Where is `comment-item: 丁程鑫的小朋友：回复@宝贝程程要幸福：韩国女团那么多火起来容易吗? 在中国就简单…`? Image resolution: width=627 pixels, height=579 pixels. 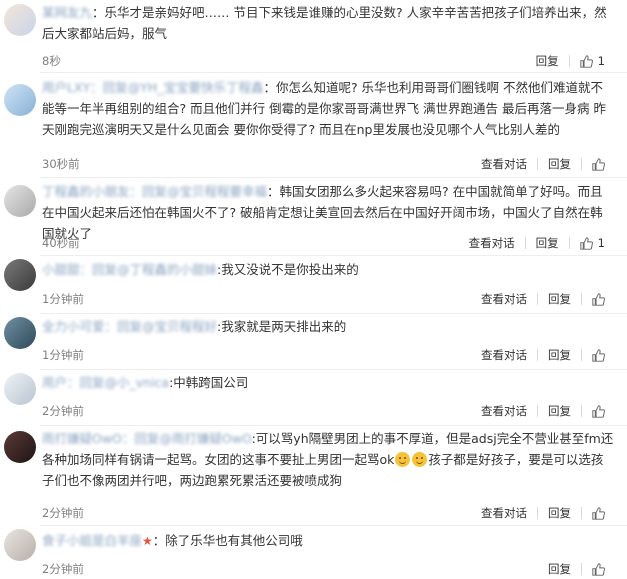 comment-item: 丁程鑫的小朋友：回复@宝贝程程要幸福：韩国女团那么多火起来容易吗? 在中国就简单… is located at coordinates (313, 216).